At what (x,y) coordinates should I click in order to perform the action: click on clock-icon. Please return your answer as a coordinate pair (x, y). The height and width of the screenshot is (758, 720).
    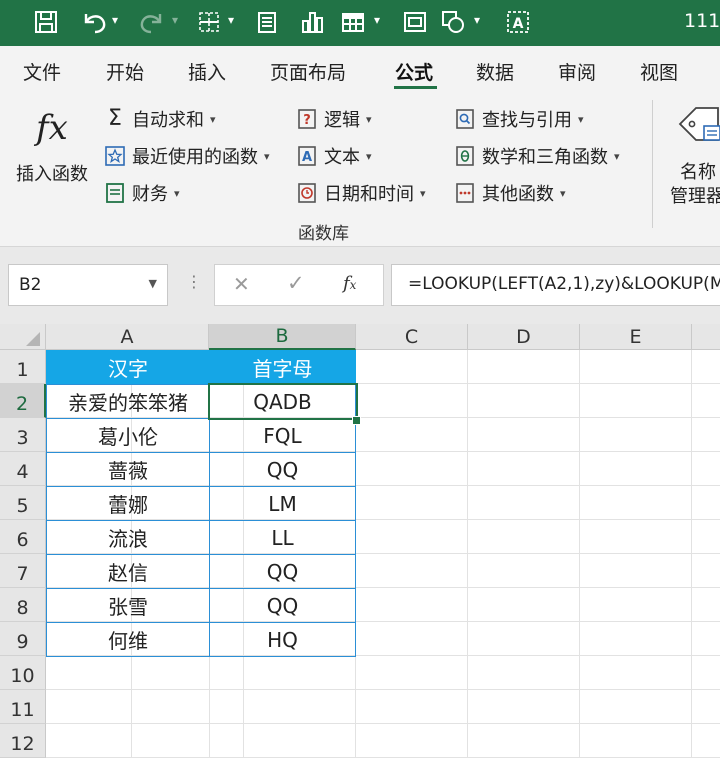
    Looking at the image, I should click on (307, 193).